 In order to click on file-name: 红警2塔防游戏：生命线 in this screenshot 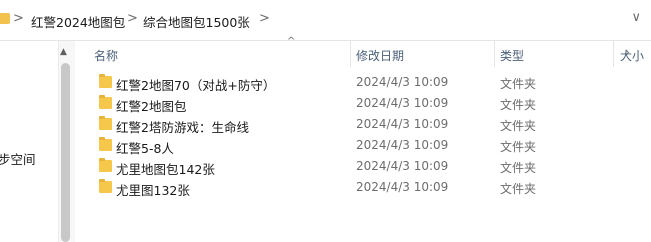, I will do `click(182, 126)`.